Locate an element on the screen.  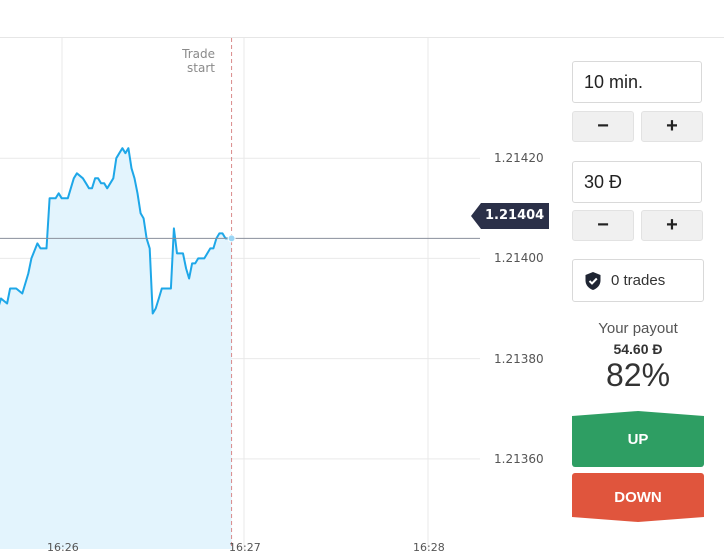
x-tick-label: 16:27 is located at coordinates (245, 547).